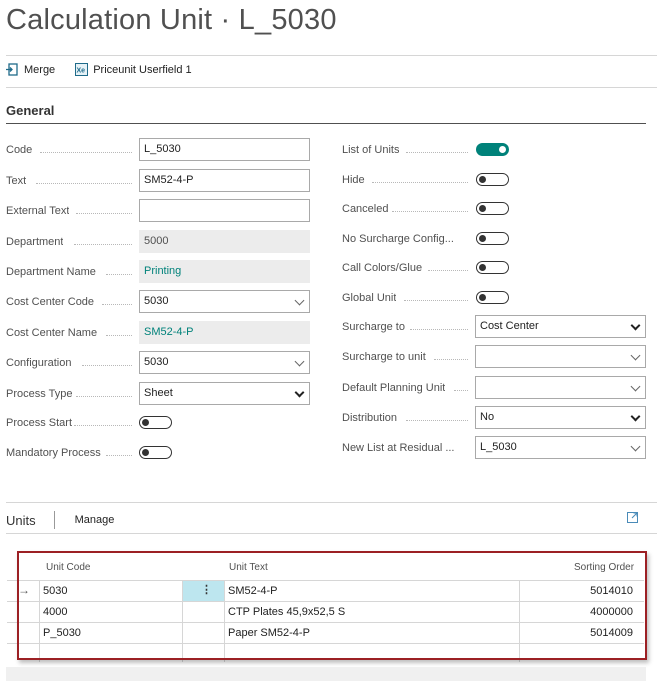 The width and height of the screenshot is (657, 681). I want to click on distribution-label: Distribution, so click(370, 418).